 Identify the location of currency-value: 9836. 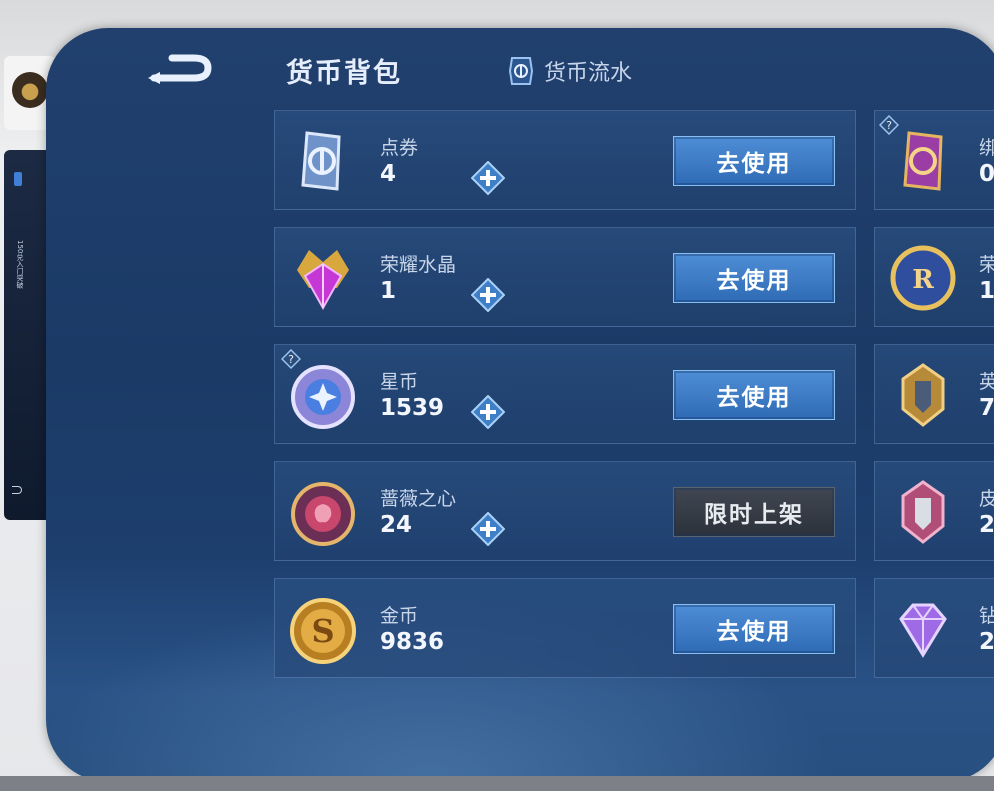
(412, 642).